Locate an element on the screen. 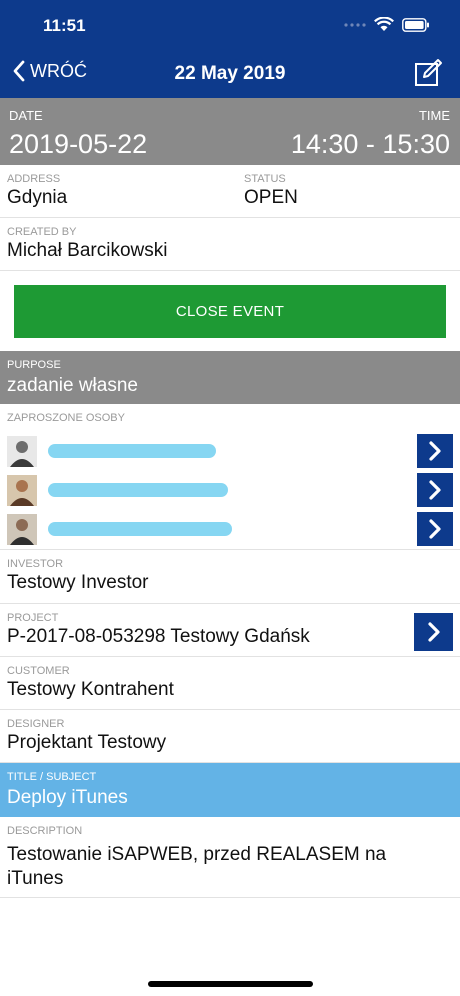 The width and height of the screenshot is (460, 996). edit-icon is located at coordinates (428, 72).